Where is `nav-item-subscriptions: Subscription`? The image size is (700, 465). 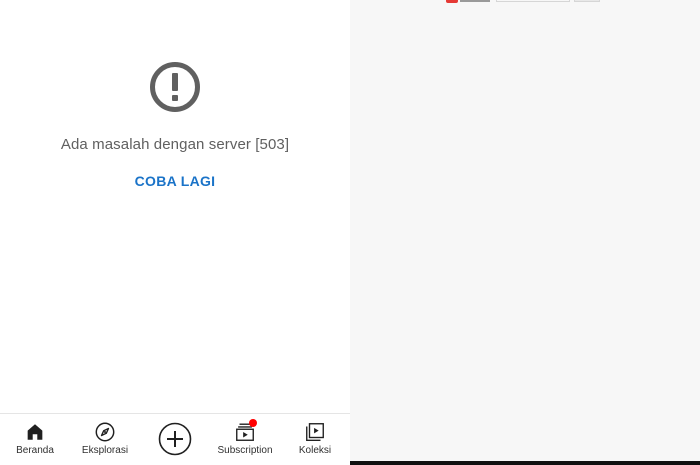
nav-item-subscriptions: Subscription is located at coordinates (245, 439).